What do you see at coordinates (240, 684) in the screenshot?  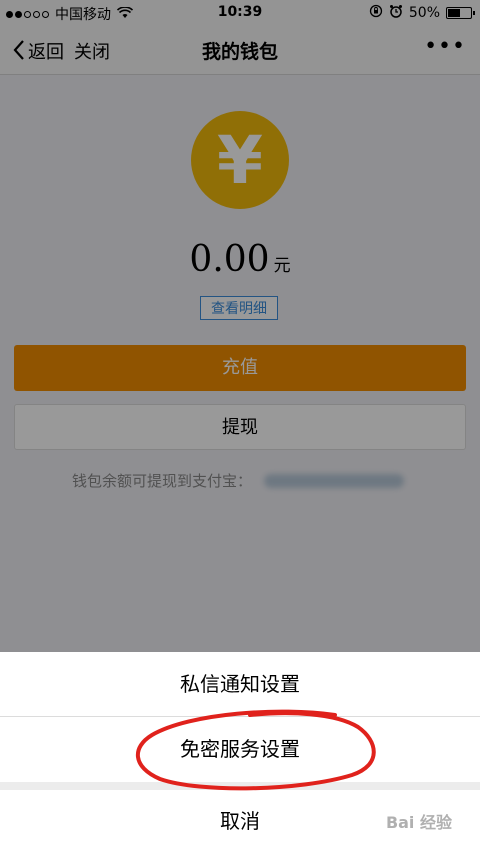 I see `message-notification-settings-option: 私信通知设置` at bounding box center [240, 684].